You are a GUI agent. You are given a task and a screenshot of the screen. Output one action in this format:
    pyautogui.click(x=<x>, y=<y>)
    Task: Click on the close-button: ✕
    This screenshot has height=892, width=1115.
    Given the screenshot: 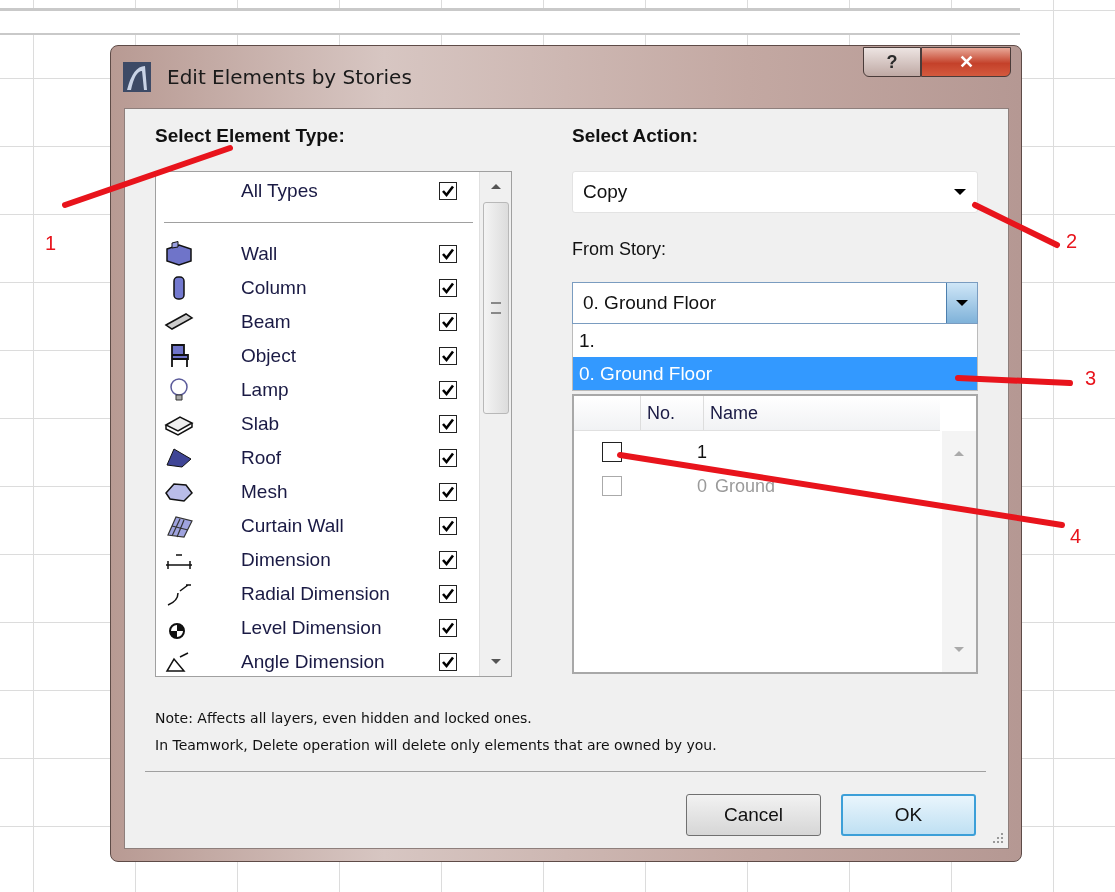 What is the action you would take?
    pyautogui.click(x=966, y=62)
    